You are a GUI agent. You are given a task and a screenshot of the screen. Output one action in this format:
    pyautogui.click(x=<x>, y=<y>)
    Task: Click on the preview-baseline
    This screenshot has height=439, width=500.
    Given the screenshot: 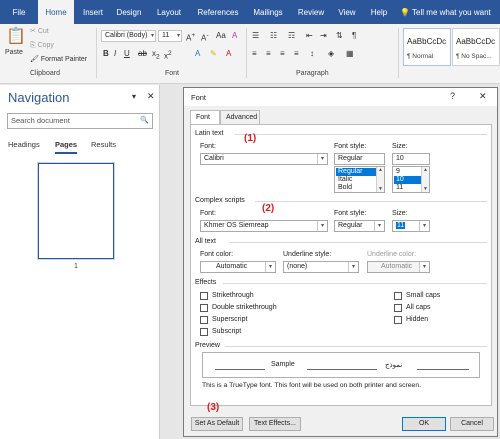 What is the action you would take?
    pyautogui.click(x=240, y=369)
    